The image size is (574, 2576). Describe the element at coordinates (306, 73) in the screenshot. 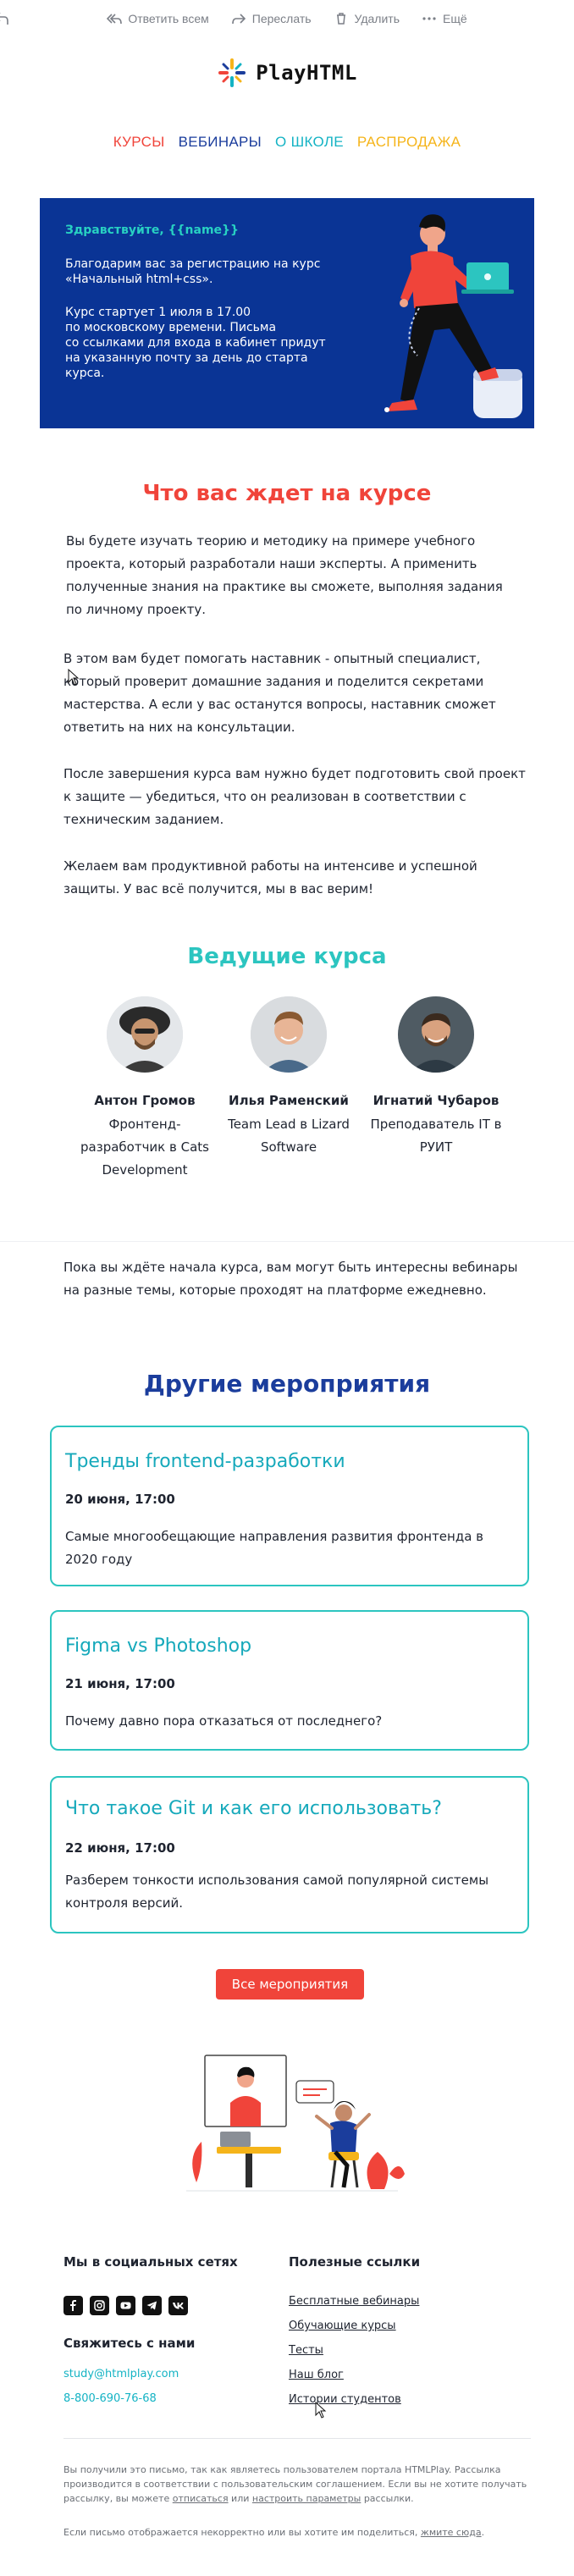

I see `logo-text: PlayHTML` at that location.